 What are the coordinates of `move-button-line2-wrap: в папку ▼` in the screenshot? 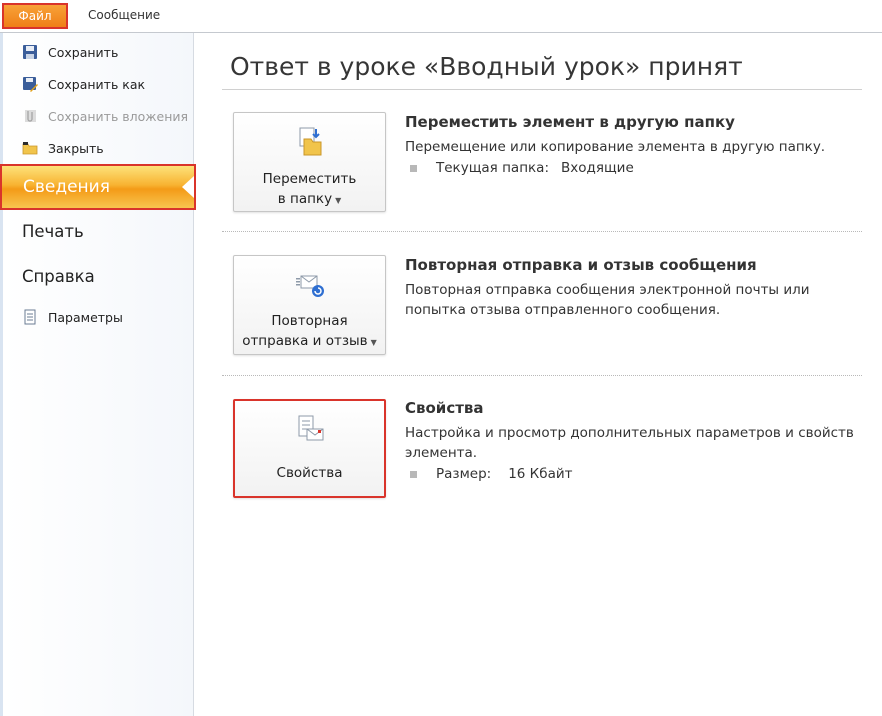 It's located at (309, 200).